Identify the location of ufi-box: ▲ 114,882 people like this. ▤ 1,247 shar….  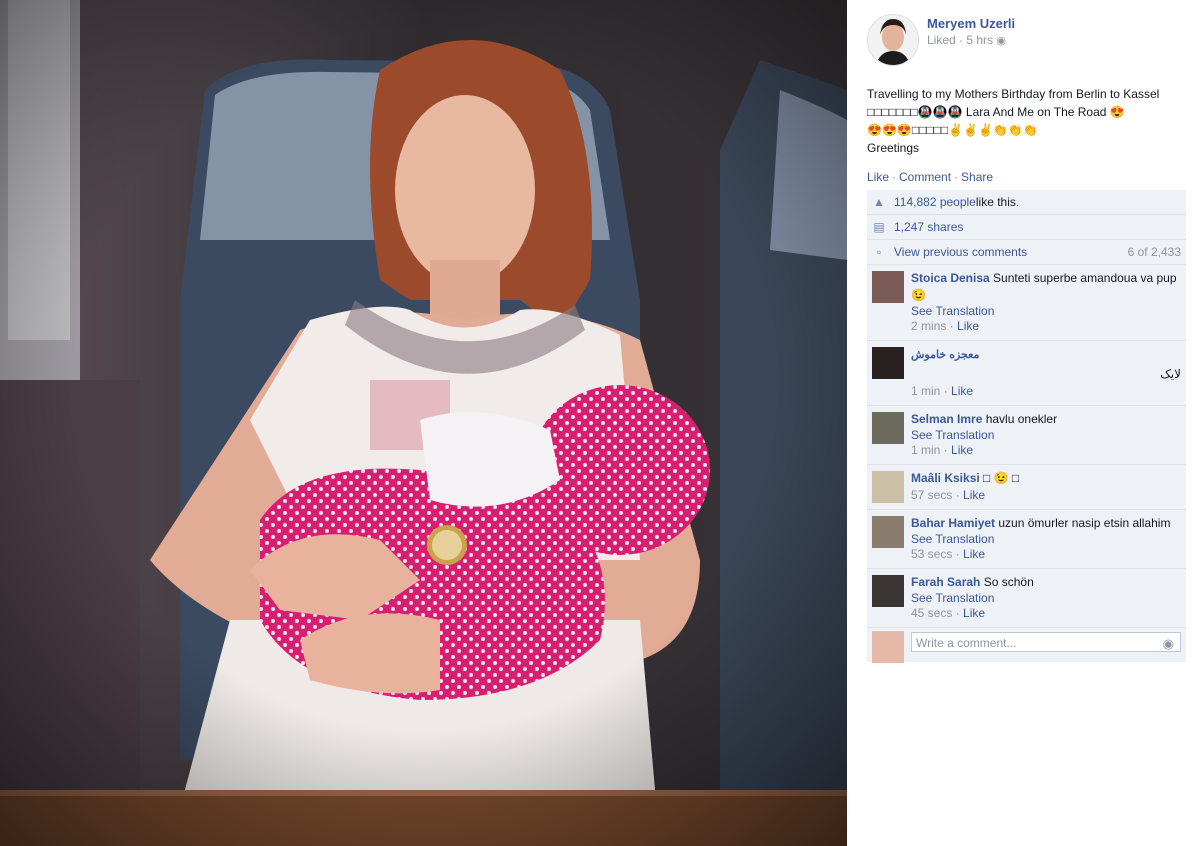
(1026, 426).